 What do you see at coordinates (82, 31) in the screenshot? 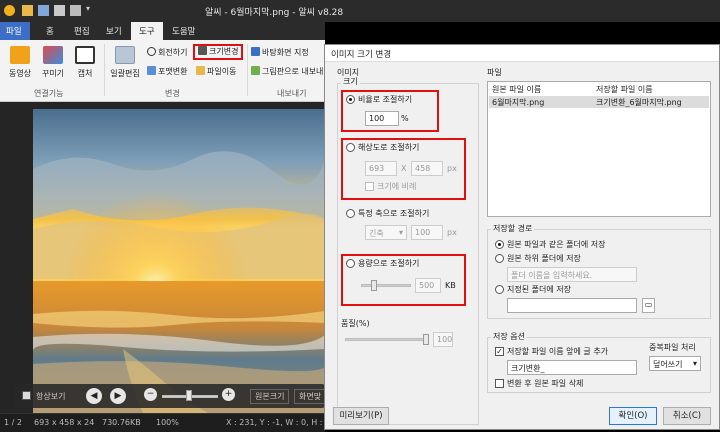
I see `tab-edit: 편집` at bounding box center [82, 31].